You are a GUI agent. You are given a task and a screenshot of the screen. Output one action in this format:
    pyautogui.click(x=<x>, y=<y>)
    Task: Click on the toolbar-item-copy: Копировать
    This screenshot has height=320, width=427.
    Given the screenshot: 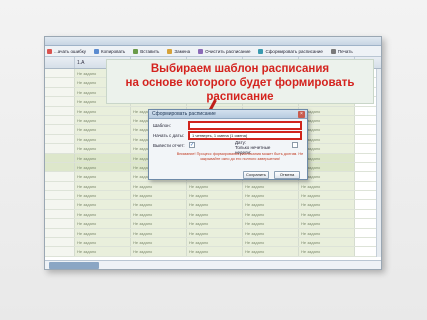 What is the action you would take?
    pyautogui.click(x=109, y=51)
    